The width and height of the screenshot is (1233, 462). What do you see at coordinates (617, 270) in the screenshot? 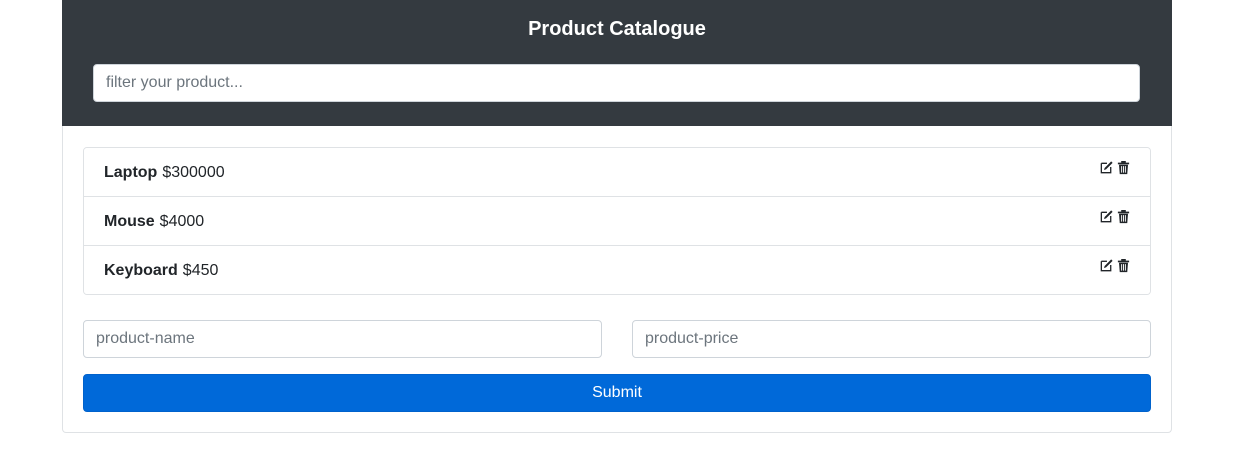
I see `list-item: Keyboard $450` at bounding box center [617, 270].